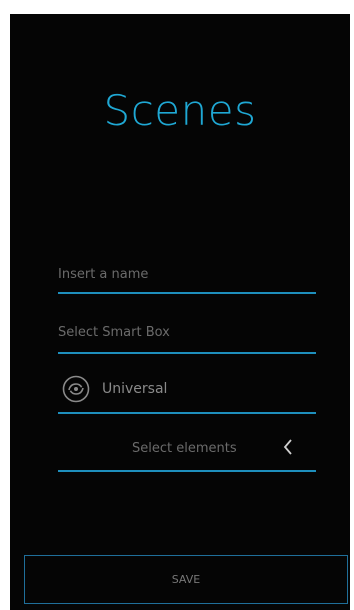 The width and height of the screenshot is (354, 610). I want to click on smart-box-select: Select Smart Box, so click(187, 334).